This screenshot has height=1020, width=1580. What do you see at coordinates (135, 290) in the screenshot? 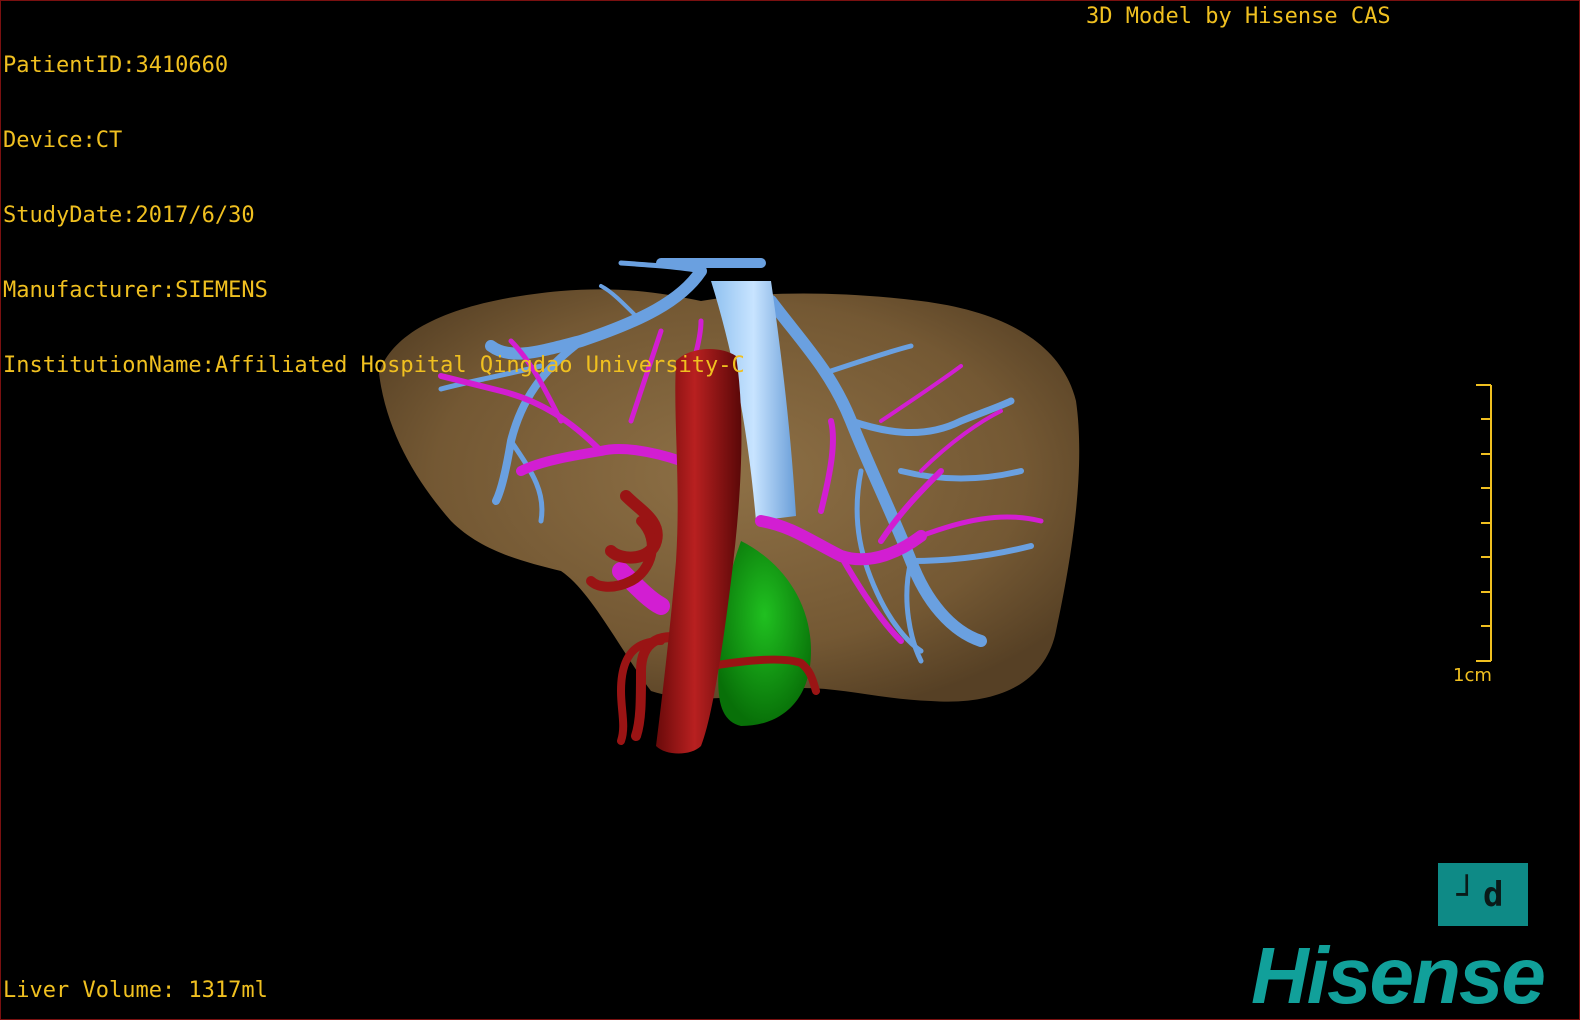
I see `manufacturer: Manufacturer:SIEMENS` at bounding box center [135, 290].